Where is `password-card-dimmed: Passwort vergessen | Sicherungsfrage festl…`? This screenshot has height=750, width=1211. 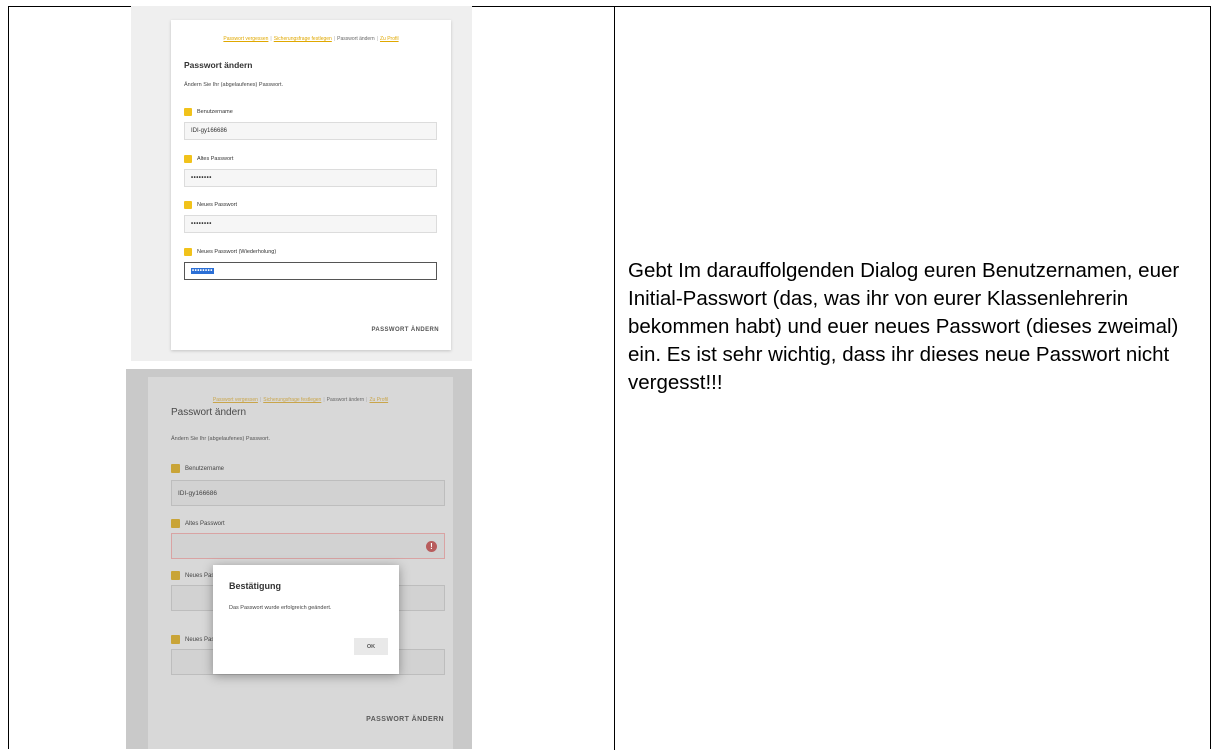 password-card-dimmed: Passwort vergessen | Sicherungsfrage festl… is located at coordinates (300, 563).